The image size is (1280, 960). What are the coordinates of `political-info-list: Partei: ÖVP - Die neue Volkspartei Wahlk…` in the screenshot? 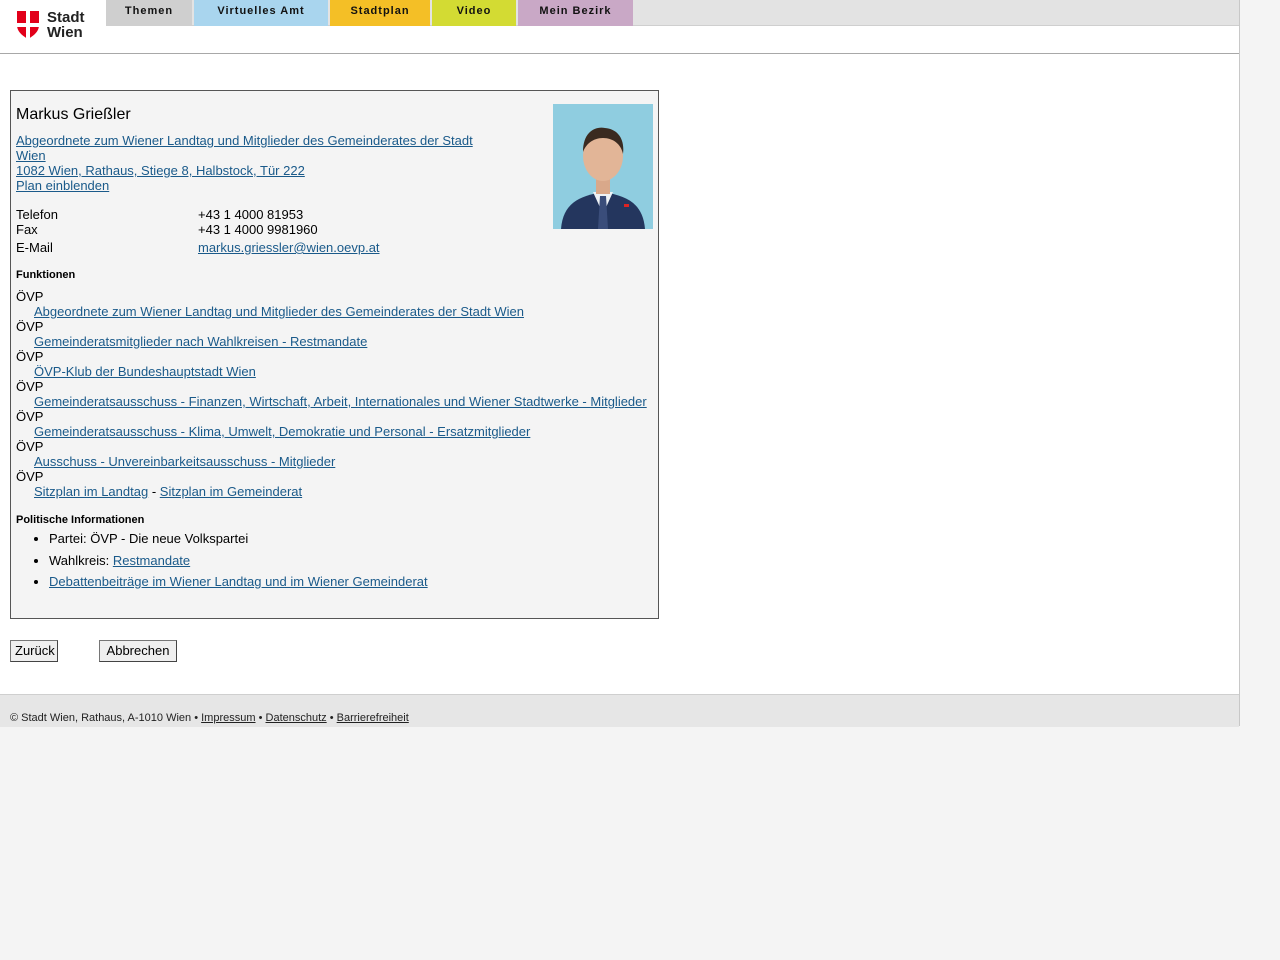 It's located at (316, 563).